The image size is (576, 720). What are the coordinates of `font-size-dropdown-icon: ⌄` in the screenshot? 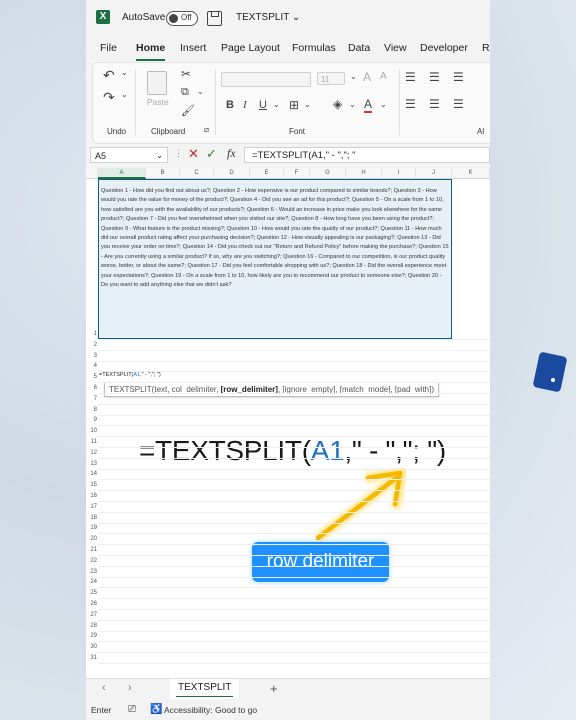 It's located at (353, 76).